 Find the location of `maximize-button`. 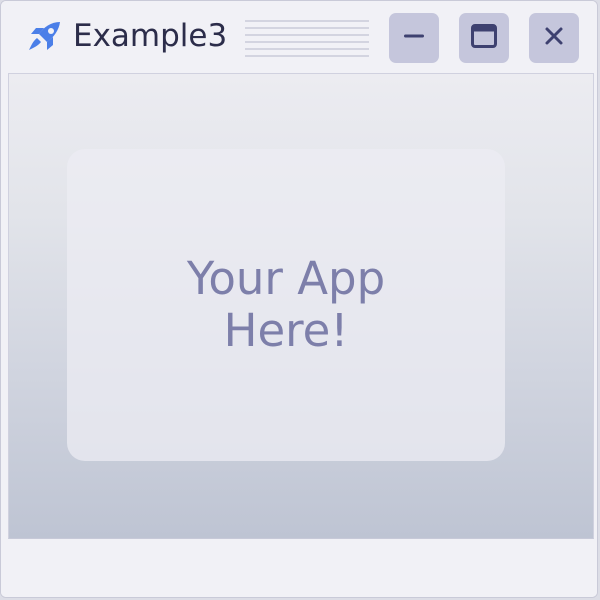

maximize-button is located at coordinates (484, 38).